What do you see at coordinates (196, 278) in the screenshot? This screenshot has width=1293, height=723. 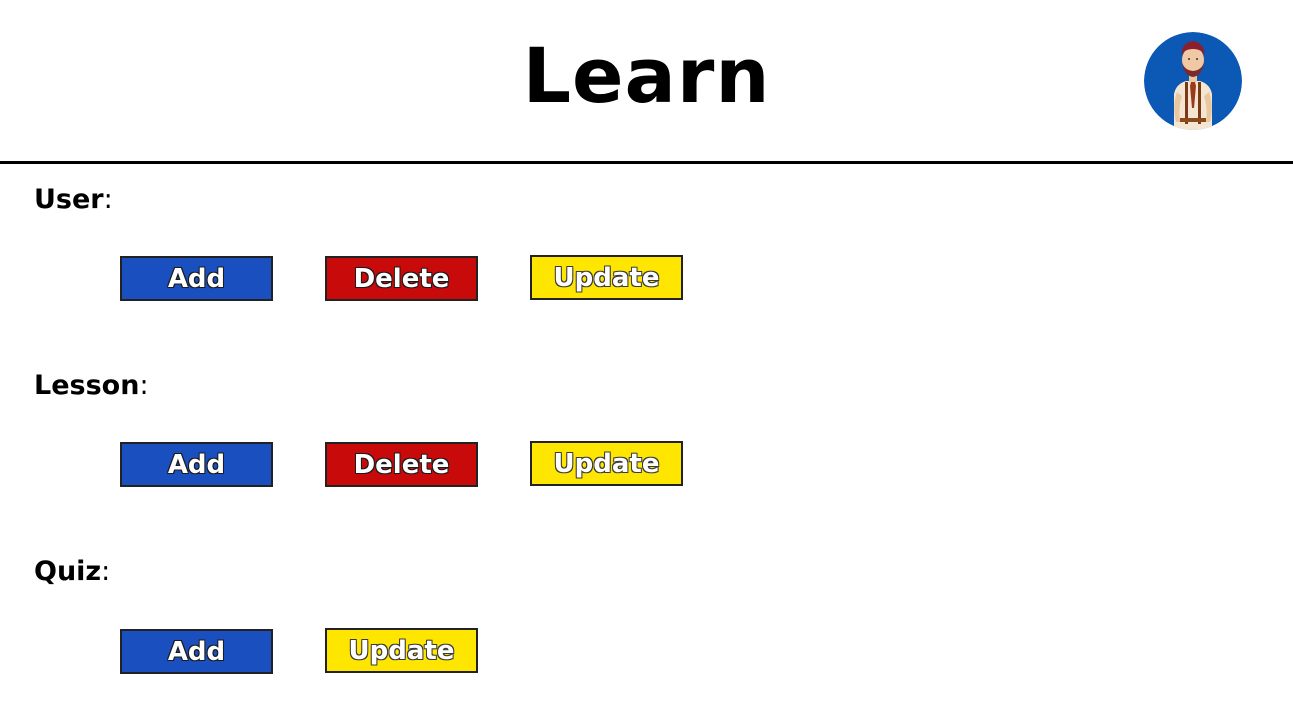 I see `user-add-button: Add` at bounding box center [196, 278].